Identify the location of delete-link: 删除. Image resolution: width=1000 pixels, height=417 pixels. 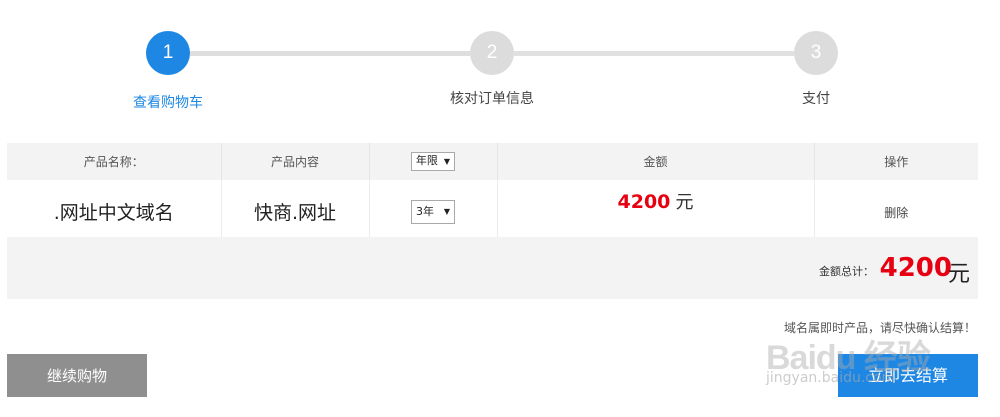
(896, 213).